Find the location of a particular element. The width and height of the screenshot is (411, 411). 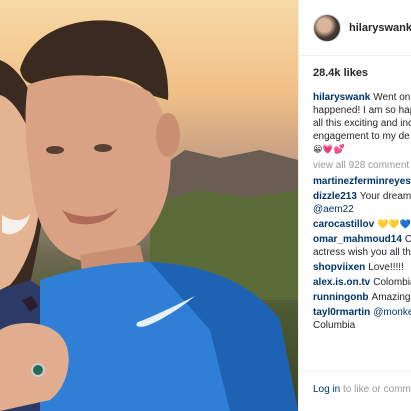

comment-username: alex.is.on.tv is located at coordinates (341, 282).